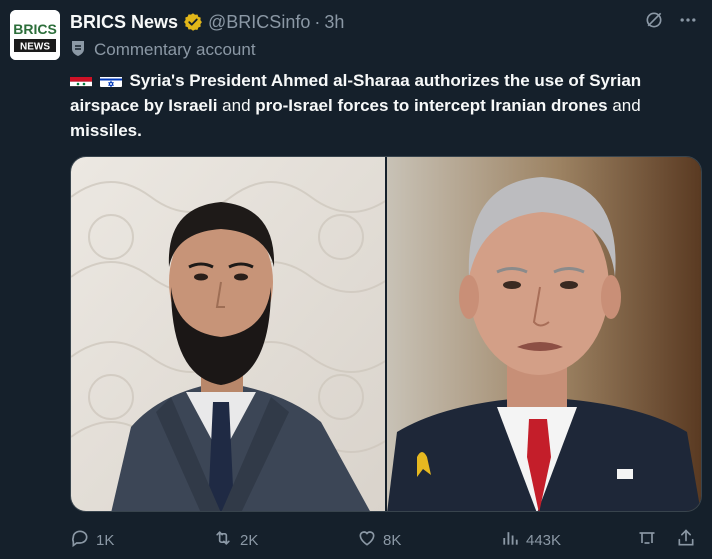 Image resolution: width=712 pixels, height=559 pixels. What do you see at coordinates (110, 80) in the screenshot?
I see `israel-flag-icon` at bounding box center [110, 80].